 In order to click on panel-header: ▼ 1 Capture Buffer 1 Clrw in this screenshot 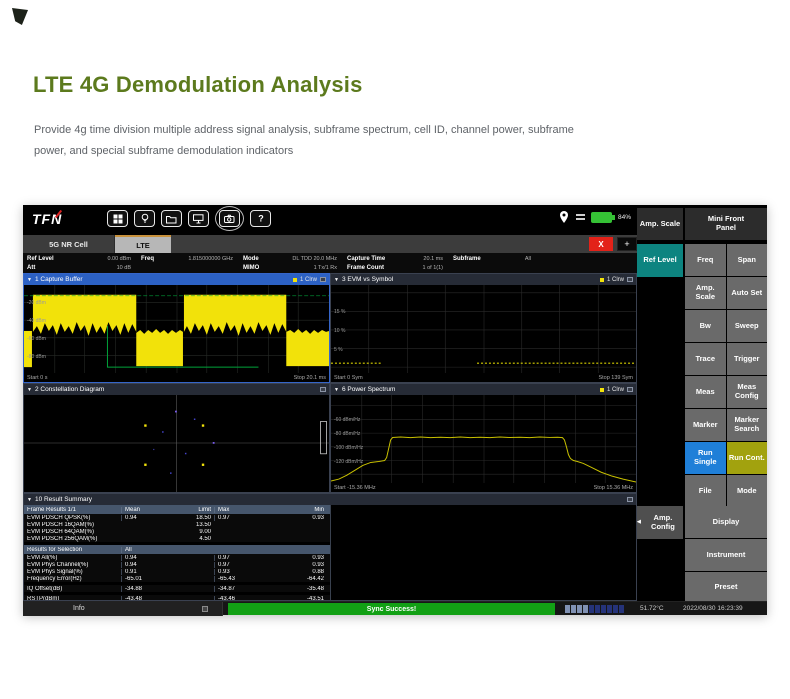, I will do `click(176, 279)`.